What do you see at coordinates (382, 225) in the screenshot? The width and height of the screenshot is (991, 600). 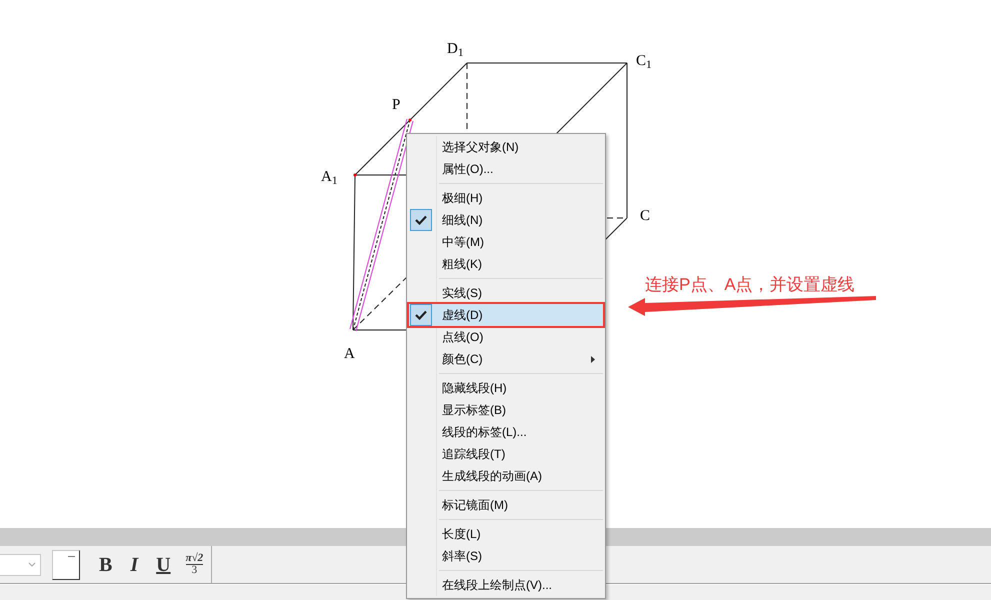 I see `selected-segment` at bounding box center [382, 225].